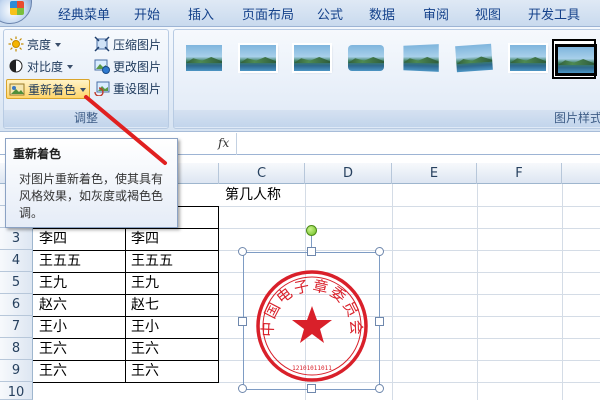 This screenshot has width=600, height=400. What do you see at coordinates (143, 239) in the screenshot?
I see `cell-b3: 李四` at bounding box center [143, 239].